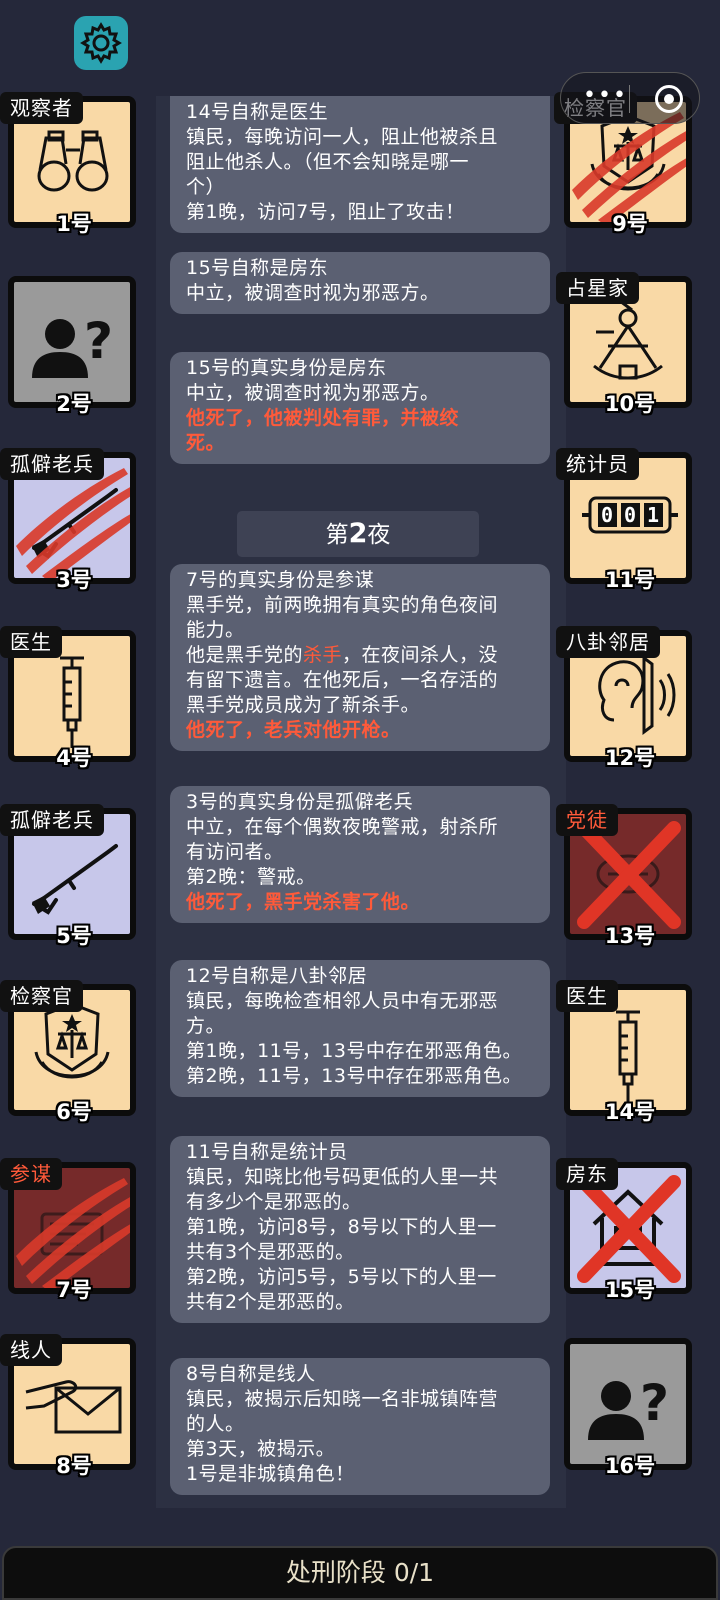  What do you see at coordinates (215, 1424) in the screenshot?
I see `log-line: 的人。` at bounding box center [215, 1424].